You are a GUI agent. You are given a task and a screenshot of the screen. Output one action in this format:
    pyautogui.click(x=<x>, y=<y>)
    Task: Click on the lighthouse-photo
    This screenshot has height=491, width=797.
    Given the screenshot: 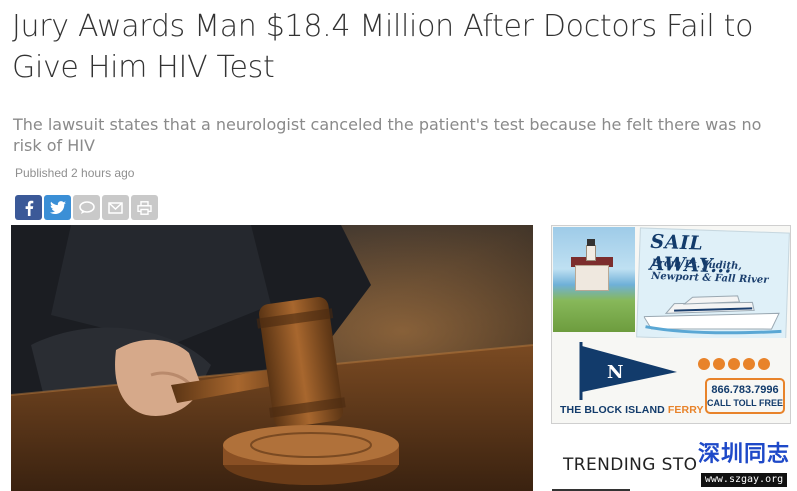 What is the action you would take?
    pyautogui.click(x=594, y=279)
    